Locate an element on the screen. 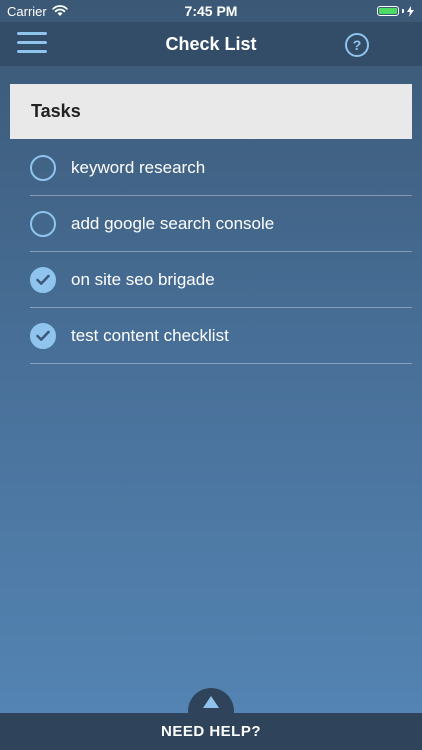  page-title: Check List is located at coordinates (211, 43).